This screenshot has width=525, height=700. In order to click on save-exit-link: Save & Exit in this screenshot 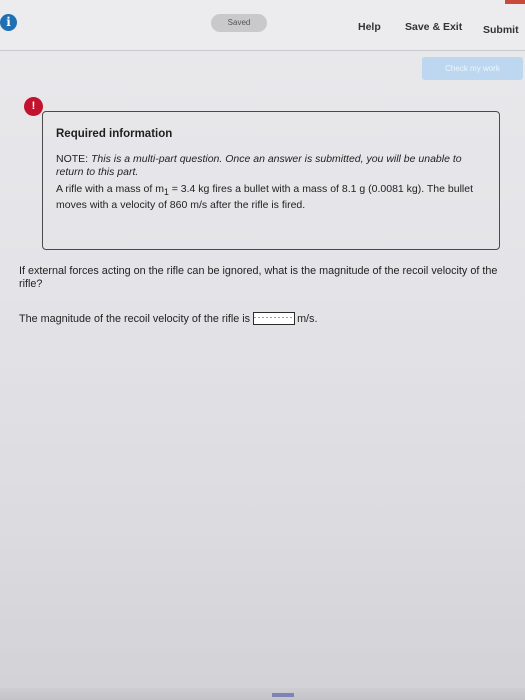, I will do `click(433, 27)`.